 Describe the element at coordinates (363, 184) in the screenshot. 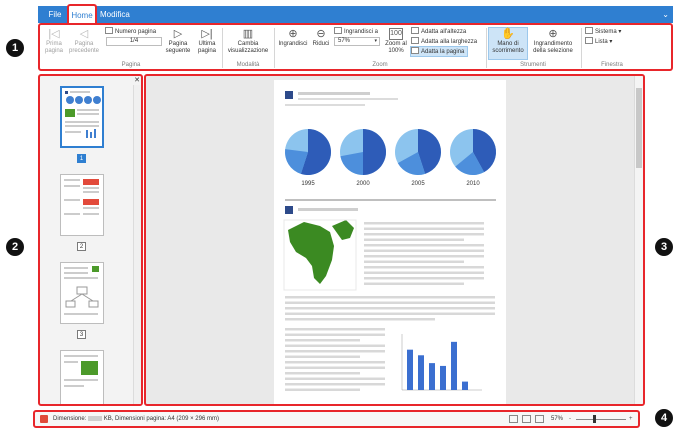

I see `pie-year-label: 2000` at that location.